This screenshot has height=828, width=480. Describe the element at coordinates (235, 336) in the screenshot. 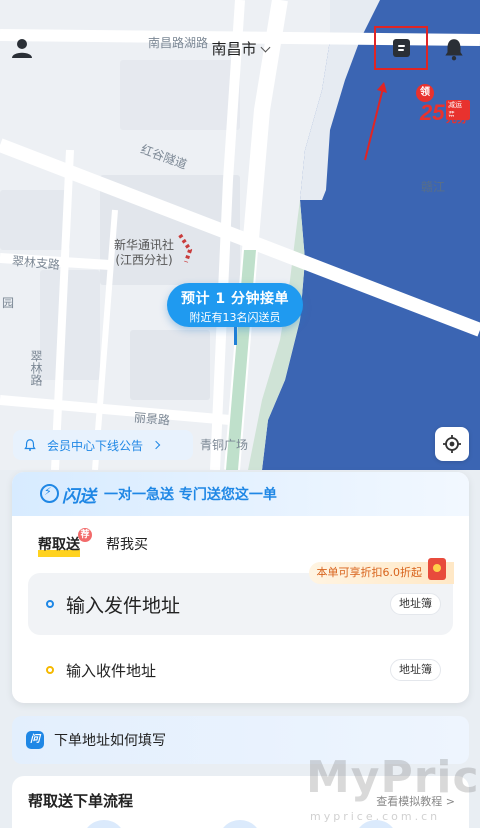

I see `location-pin` at that location.